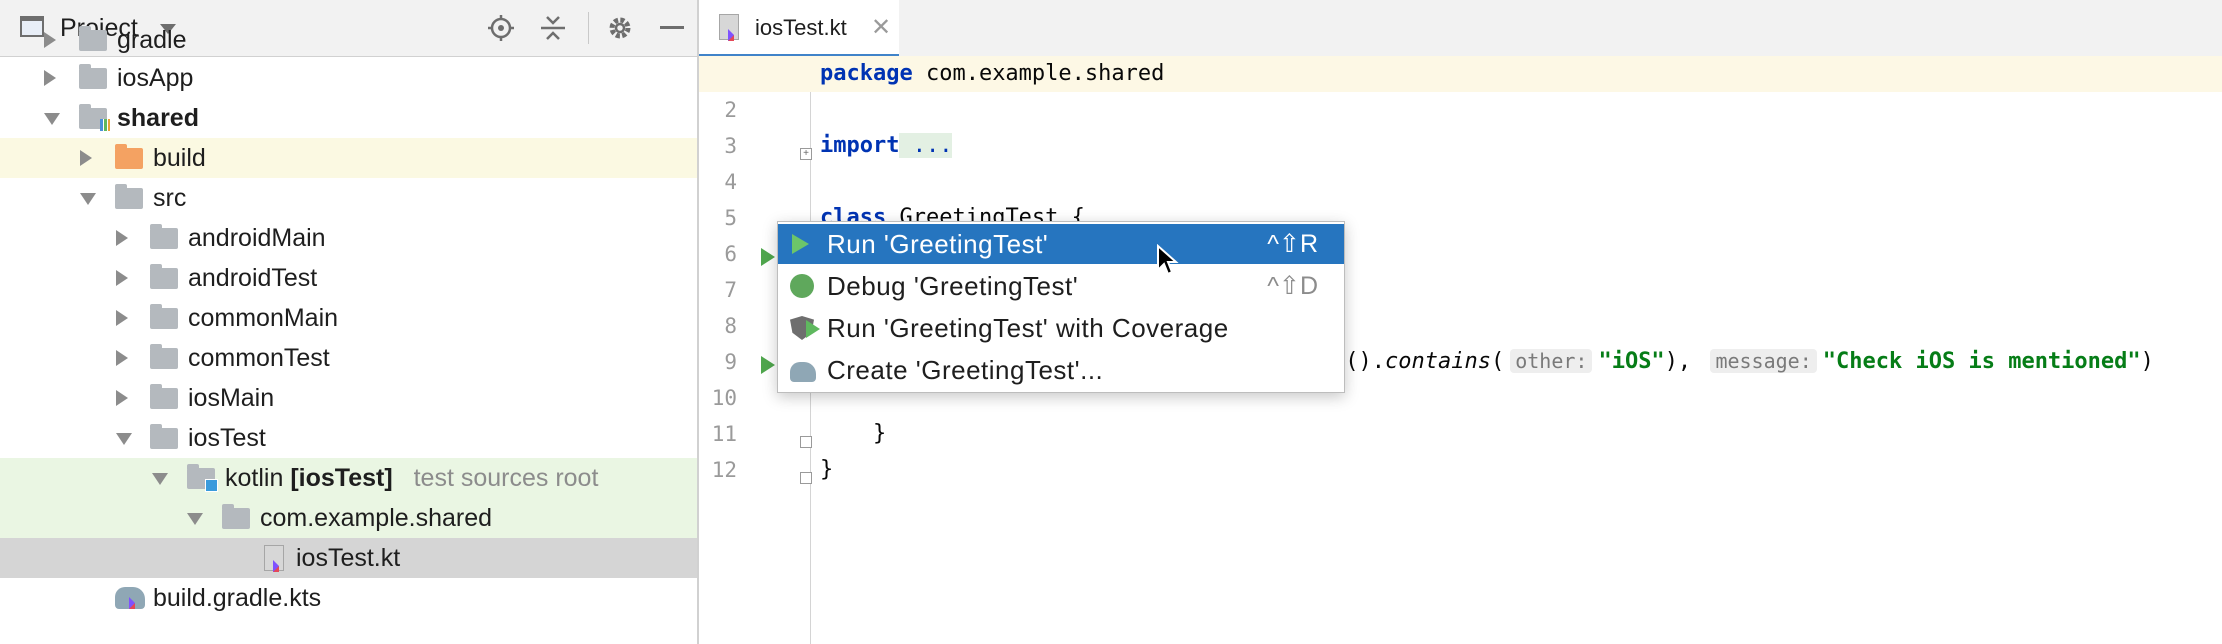 Image resolution: width=2222 pixels, height=644 pixels. Describe the element at coordinates (802, 286) in the screenshot. I see `debug-icon` at that location.